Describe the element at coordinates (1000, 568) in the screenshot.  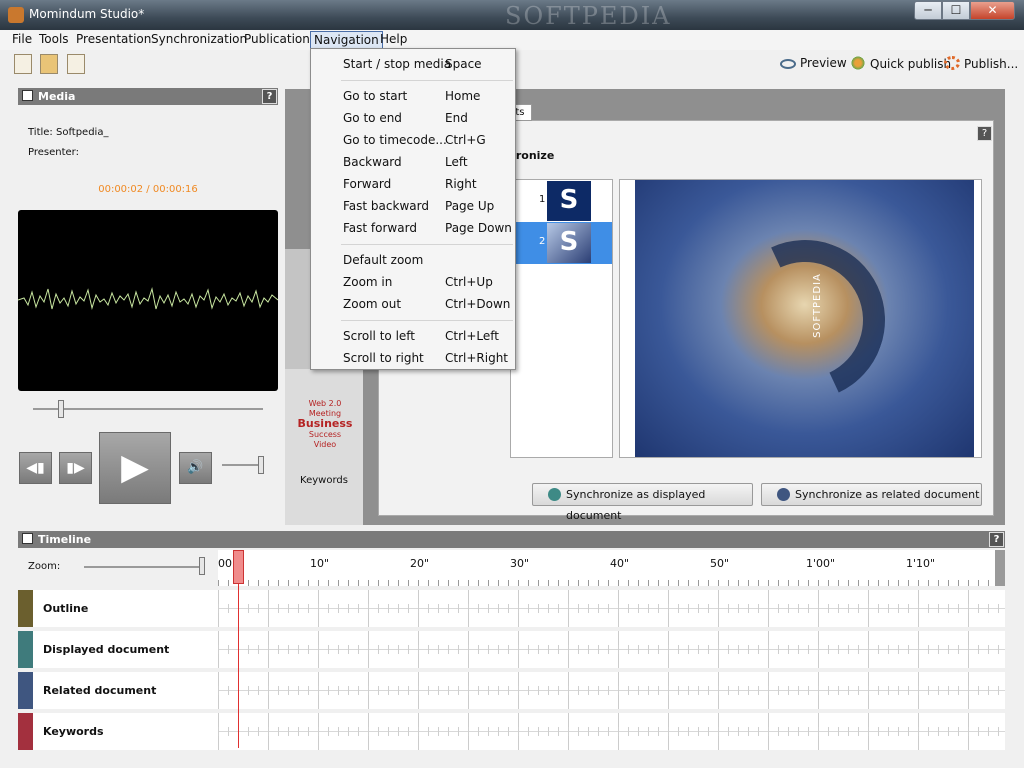
I see `ruler-scrollbar` at that location.